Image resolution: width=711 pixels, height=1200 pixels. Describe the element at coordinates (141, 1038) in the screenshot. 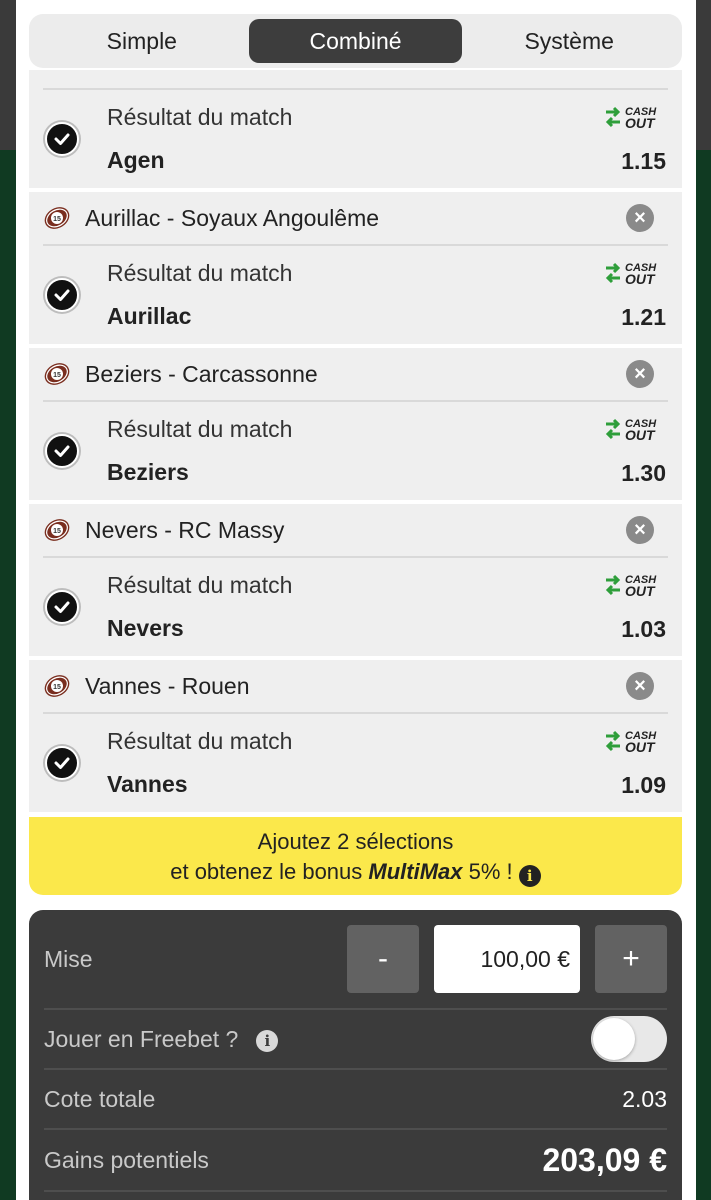

I see `freebet-label: Jouer en Freebet ?` at that location.